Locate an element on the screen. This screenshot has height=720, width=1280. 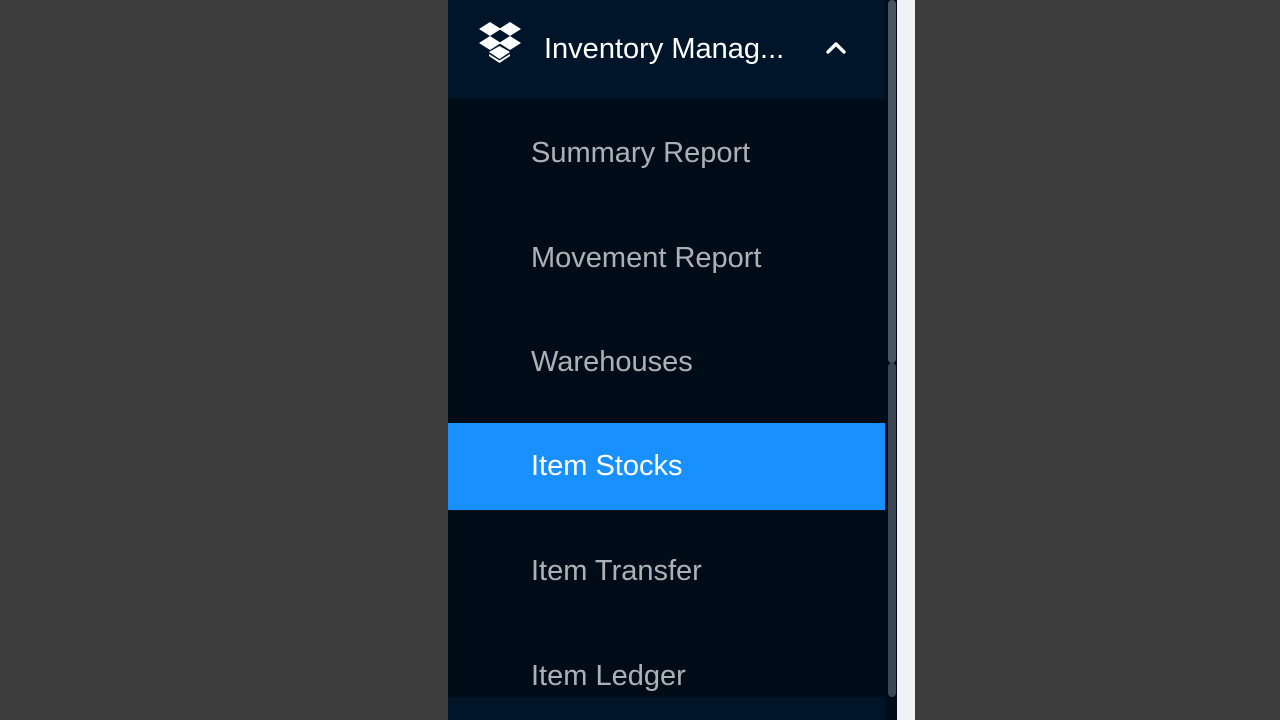
menu-item-label: Movement Report is located at coordinates (646, 258).